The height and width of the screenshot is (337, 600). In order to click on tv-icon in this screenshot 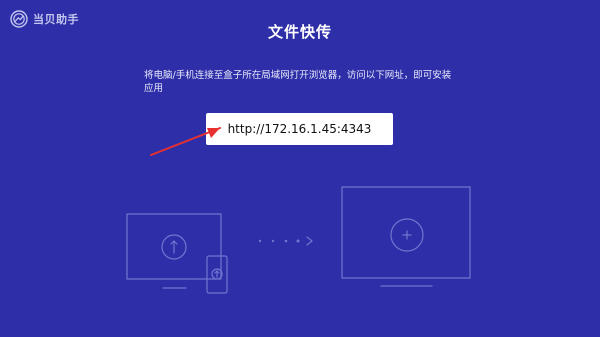, I will do `click(406, 232)`.